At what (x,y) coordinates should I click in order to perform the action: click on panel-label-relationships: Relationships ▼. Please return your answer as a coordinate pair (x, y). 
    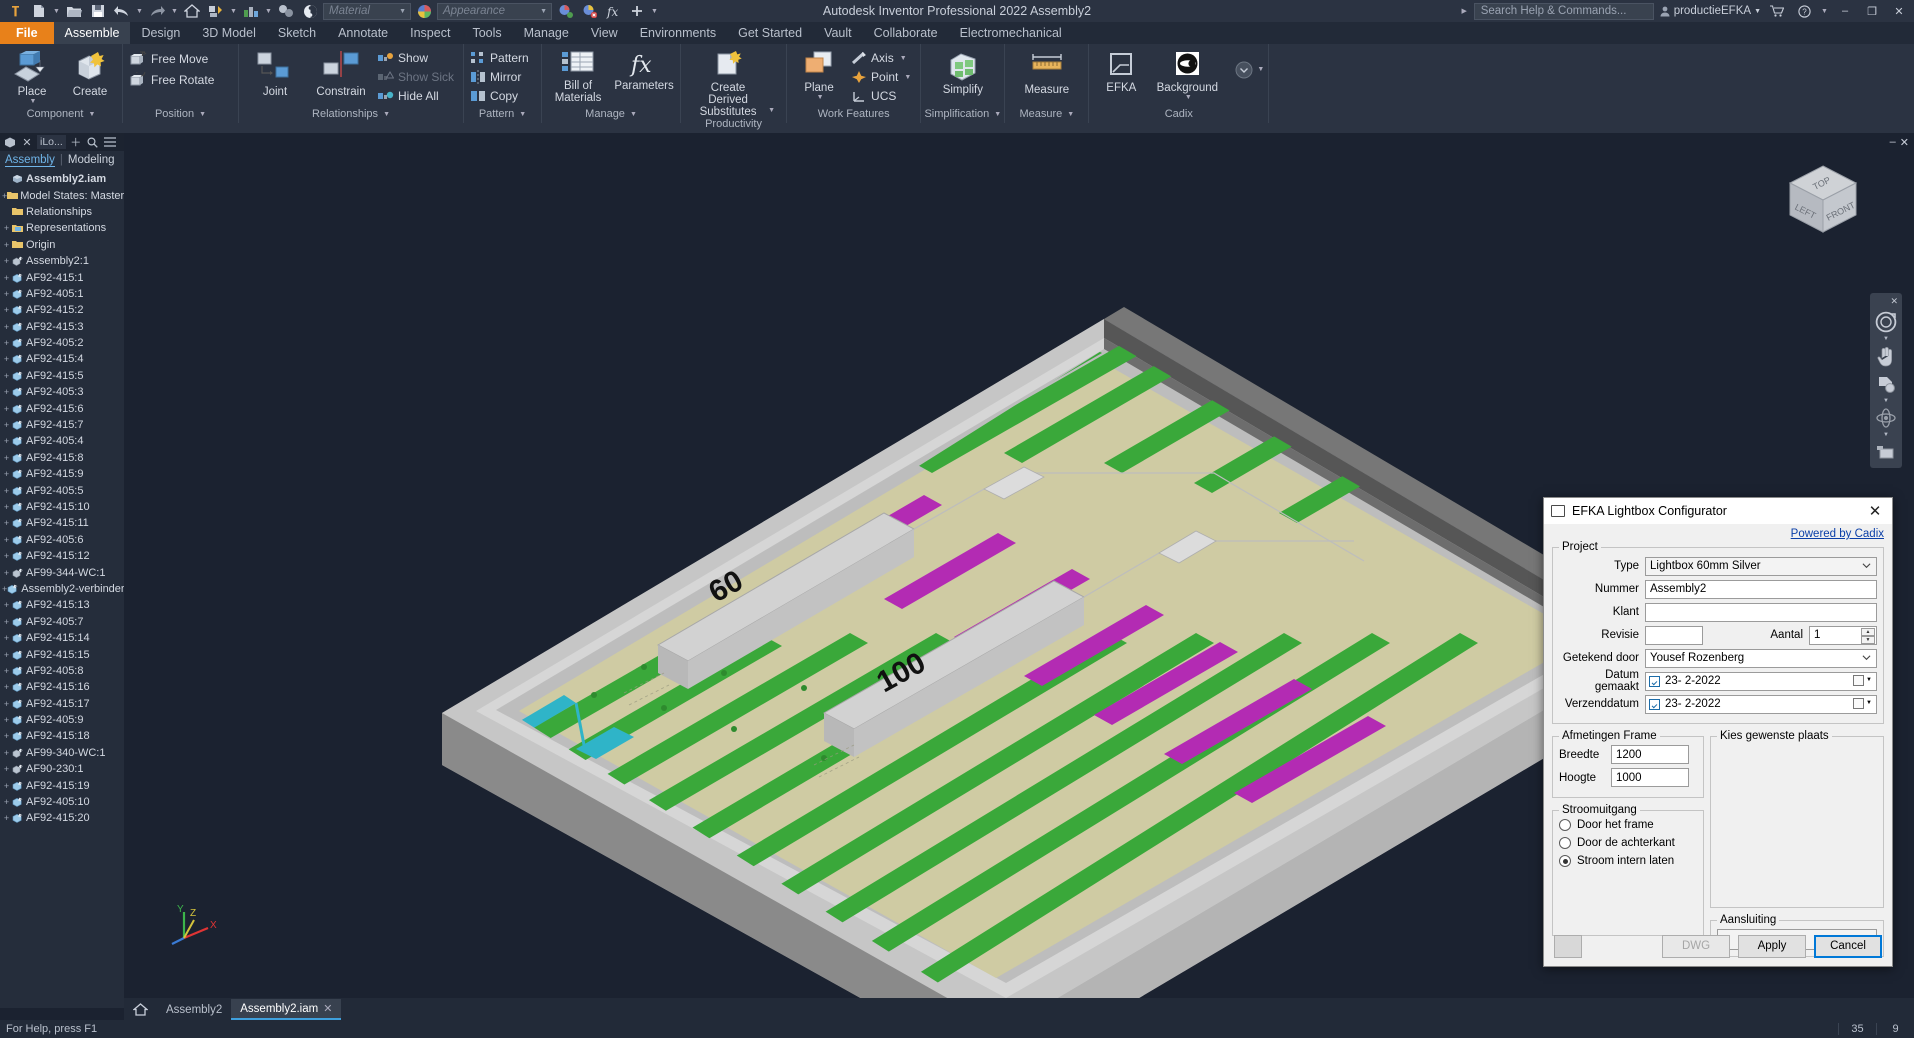
    Looking at the image, I should click on (351, 114).